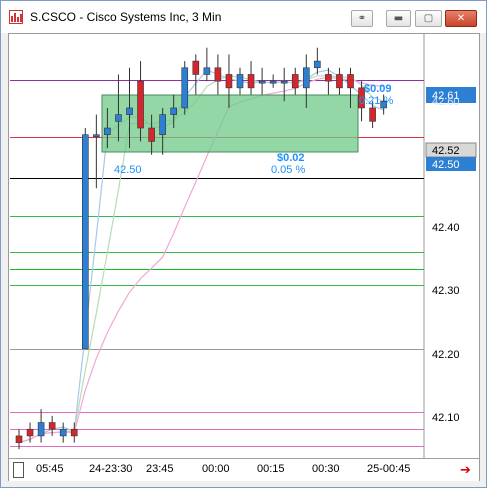 This screenshot has width=487, height=489. What do you see at coordinates (111, 469) in the screenshot?
I see `time-label: 24-23:30` at bounding box center [111, 469].